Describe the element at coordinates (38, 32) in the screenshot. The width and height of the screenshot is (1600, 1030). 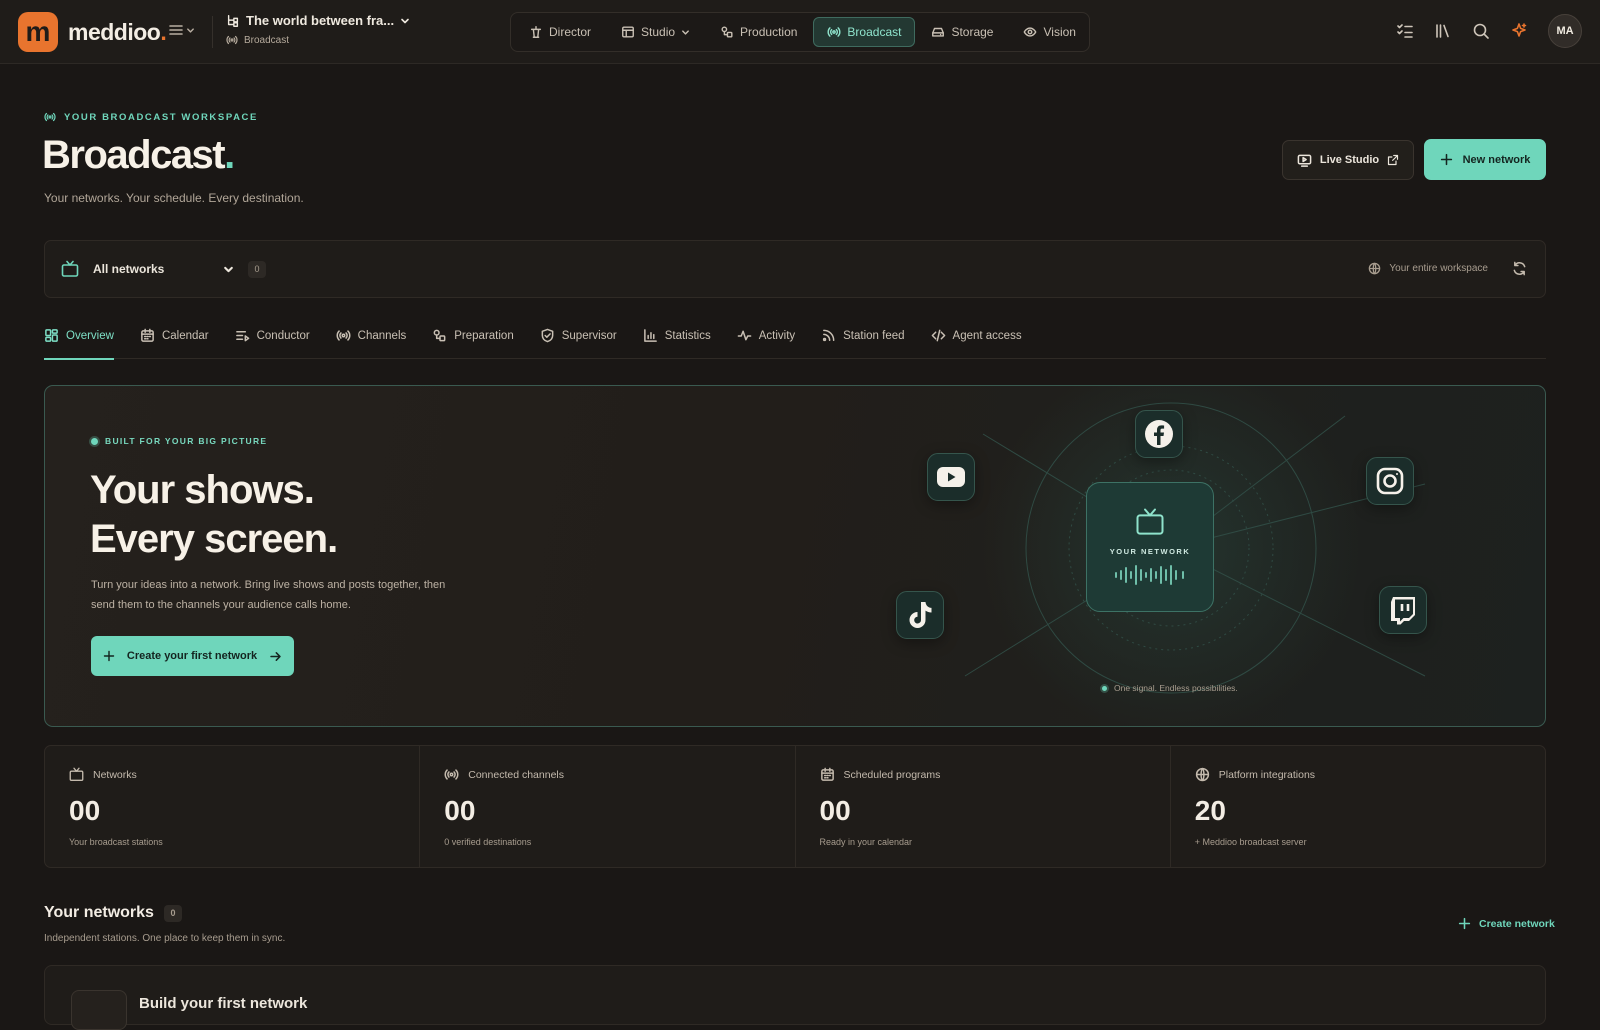
I see `meddioo-logo-icon: m` at that location.